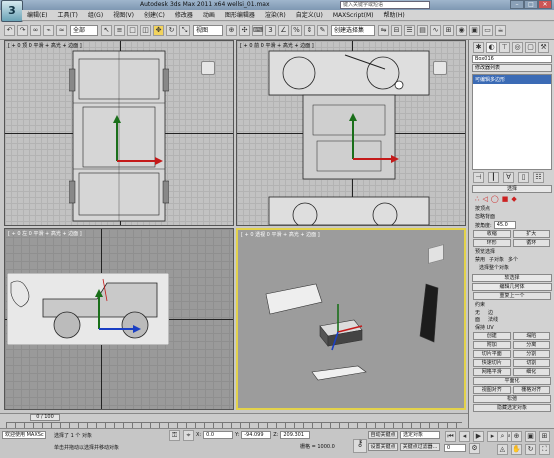 This screenshot has height=458, width=554. What do you see at coordinates (511, 327) in the screenshot?
I see `preserve-uvs-checkbox: 保持 UV` at bounding box center [511, 327].